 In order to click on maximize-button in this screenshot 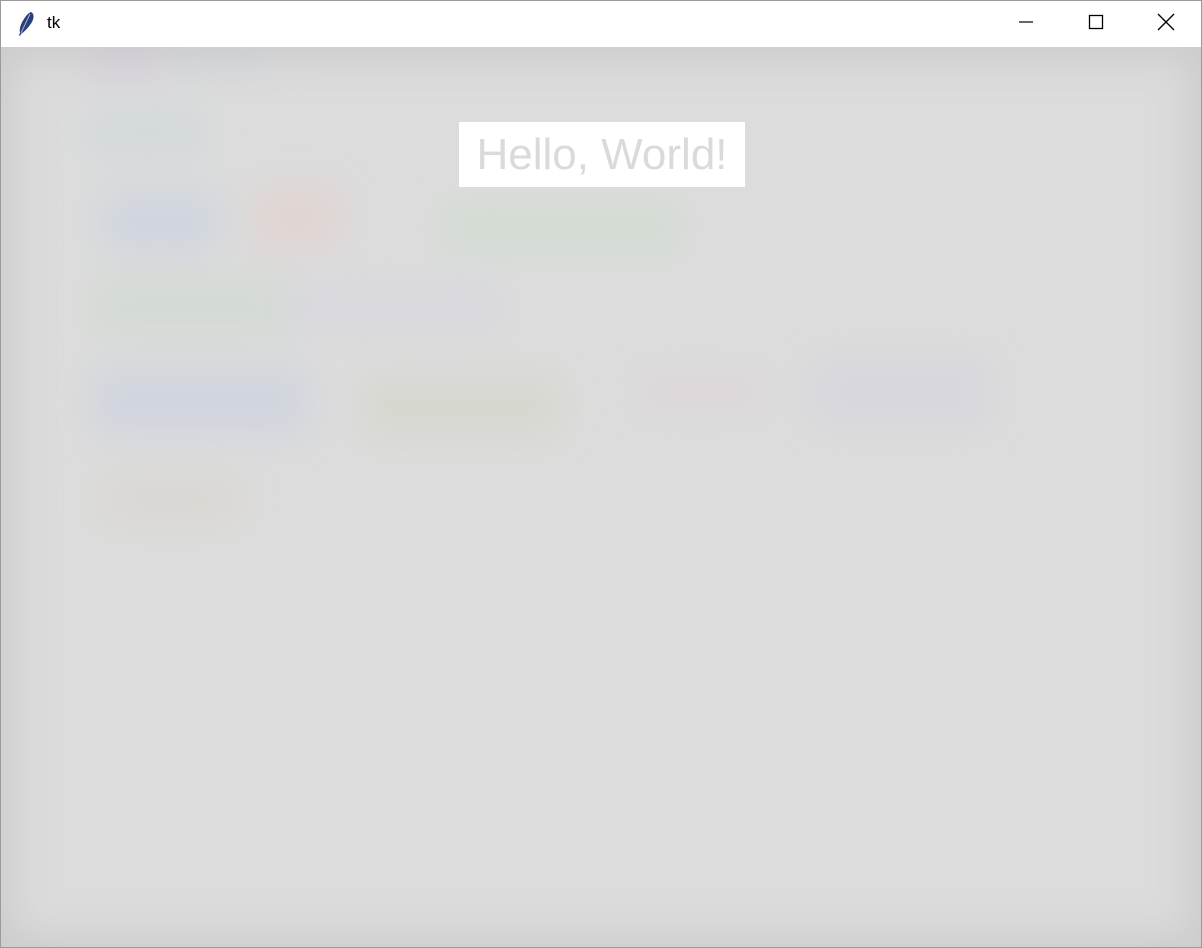, I will do `click(1096, 24)`.